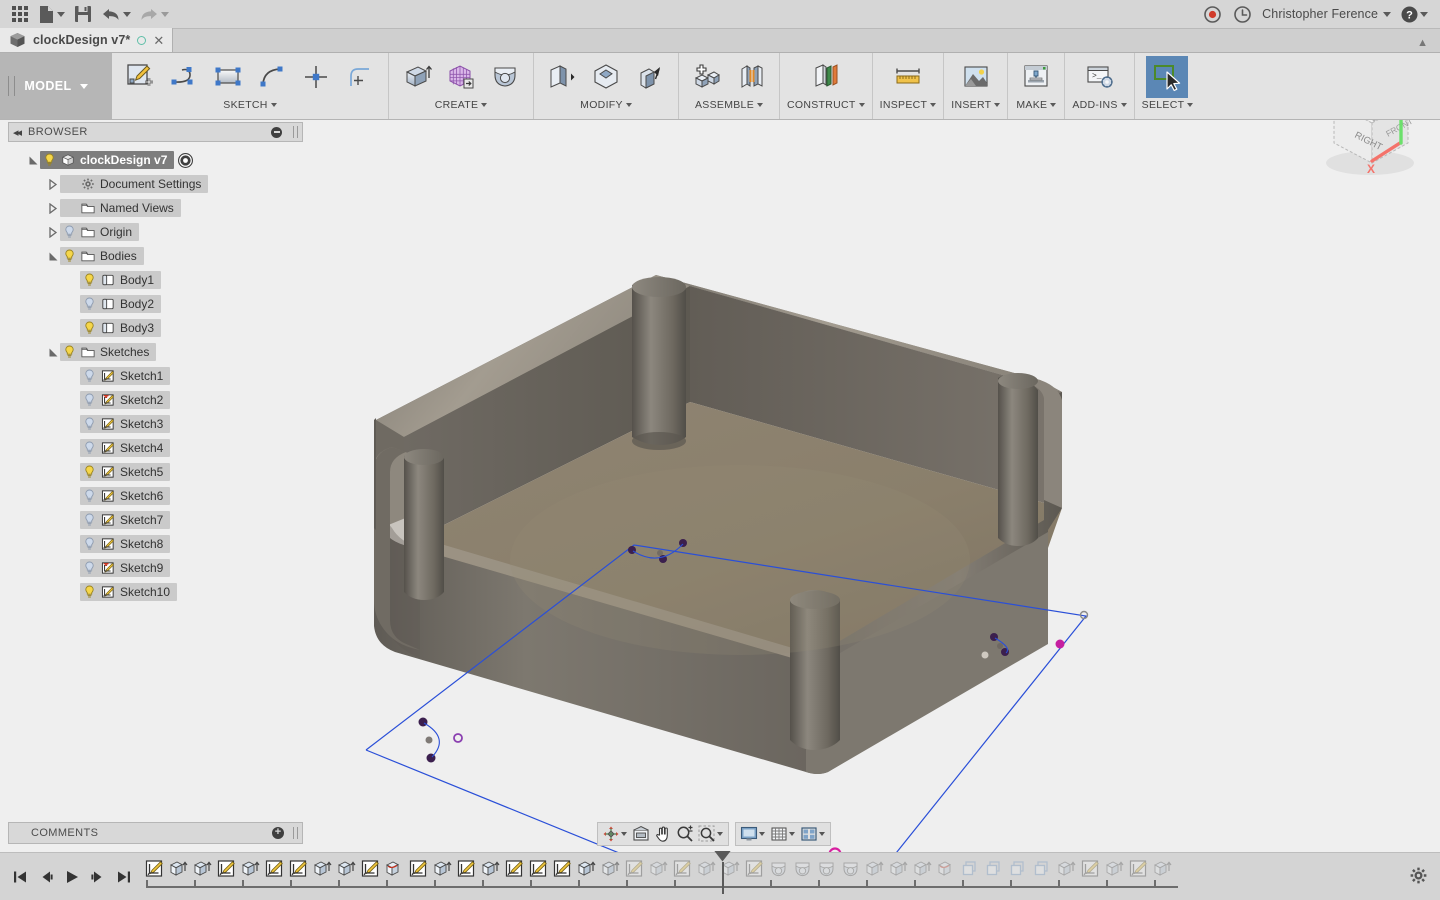  I want to click on ribbon-group-label-select: SELECT, so click(1168, 105).